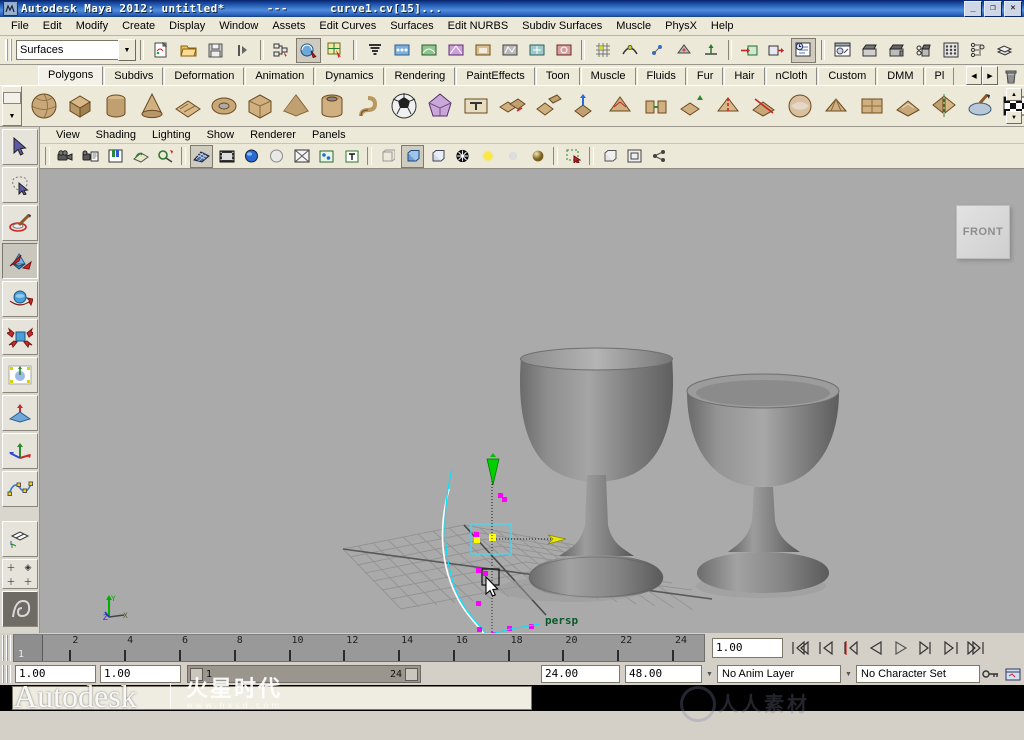 This screenshot has width=1024, height=740. What do you see at coordinates (272, 698) in the screenshot?
I see `help-line` at bounding box center [272, 698].